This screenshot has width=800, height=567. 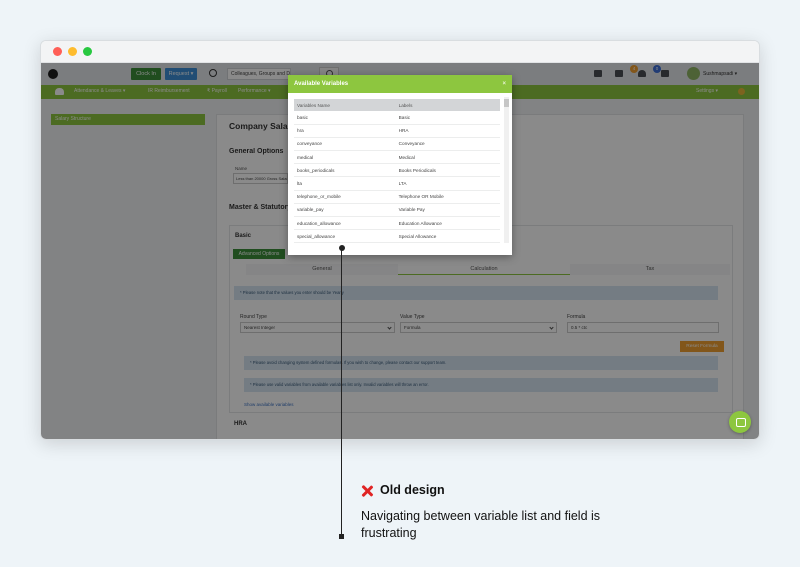 I want to click on table-row: education_allowance Education Allowance, so click(x=397, y=223).